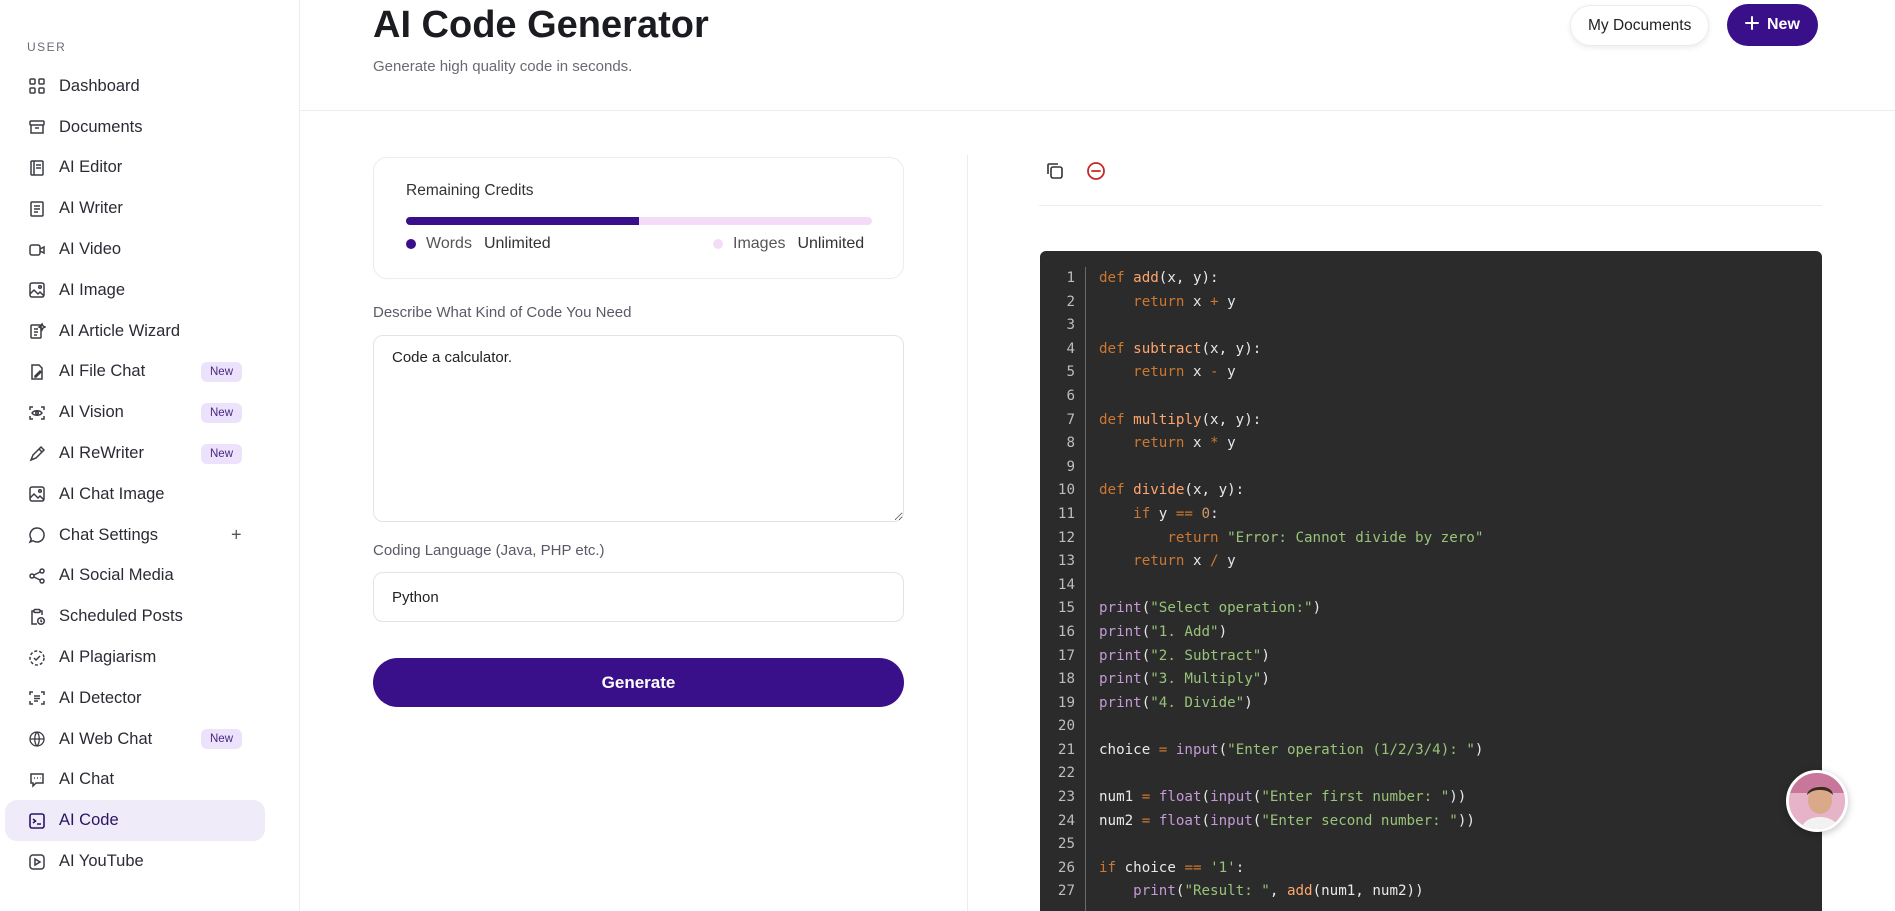 The width and height of the screenshot is (1895, 911). I want to click on sidebar-item-label: Dashboard, so click(99, 85).